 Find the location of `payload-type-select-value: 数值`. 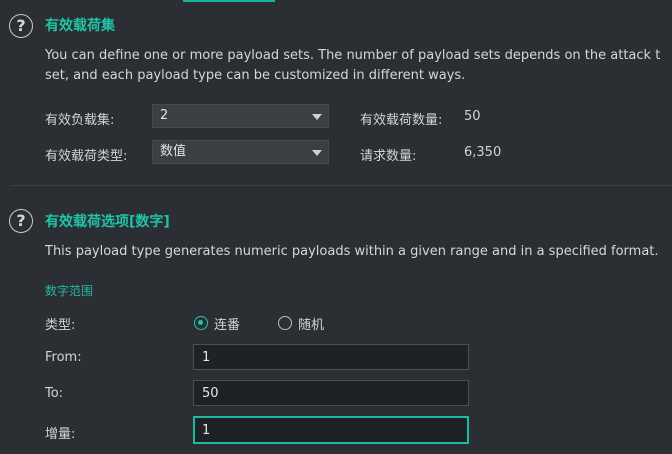

payload-type-select-value: 数值 is located at coordinates (173, 151).